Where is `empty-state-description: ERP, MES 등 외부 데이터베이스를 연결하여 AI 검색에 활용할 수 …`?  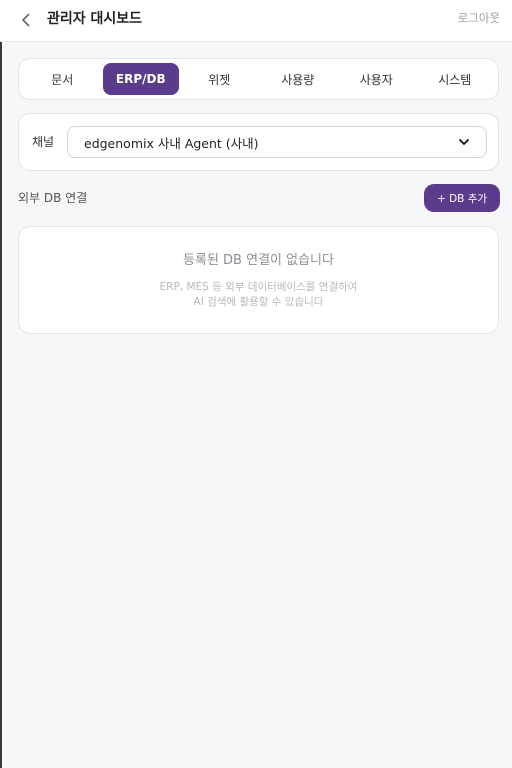
empty-state-description: ERP, MES 등 외부 데이터베이스를 연결하여 AI 검색에 활용할 수 … is located at coordinates (258, 295).